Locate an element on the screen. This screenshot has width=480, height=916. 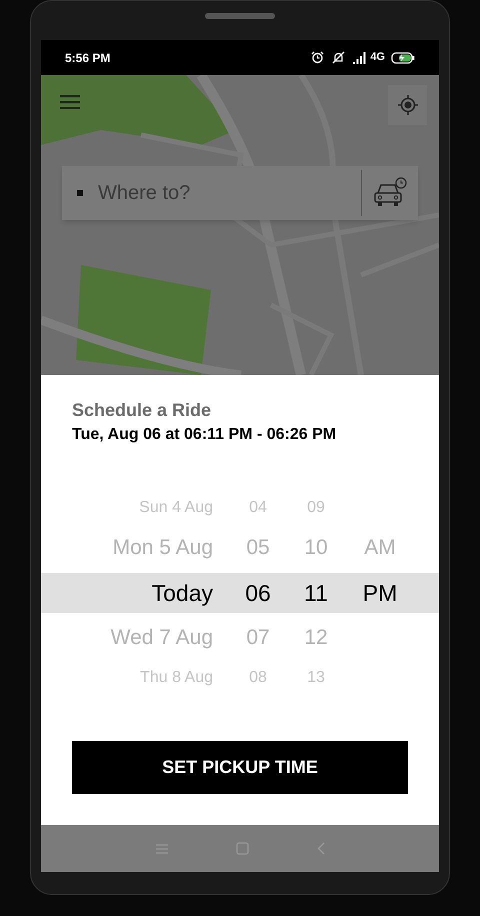
square-bullet-icon is located at coordinates (80, 193).